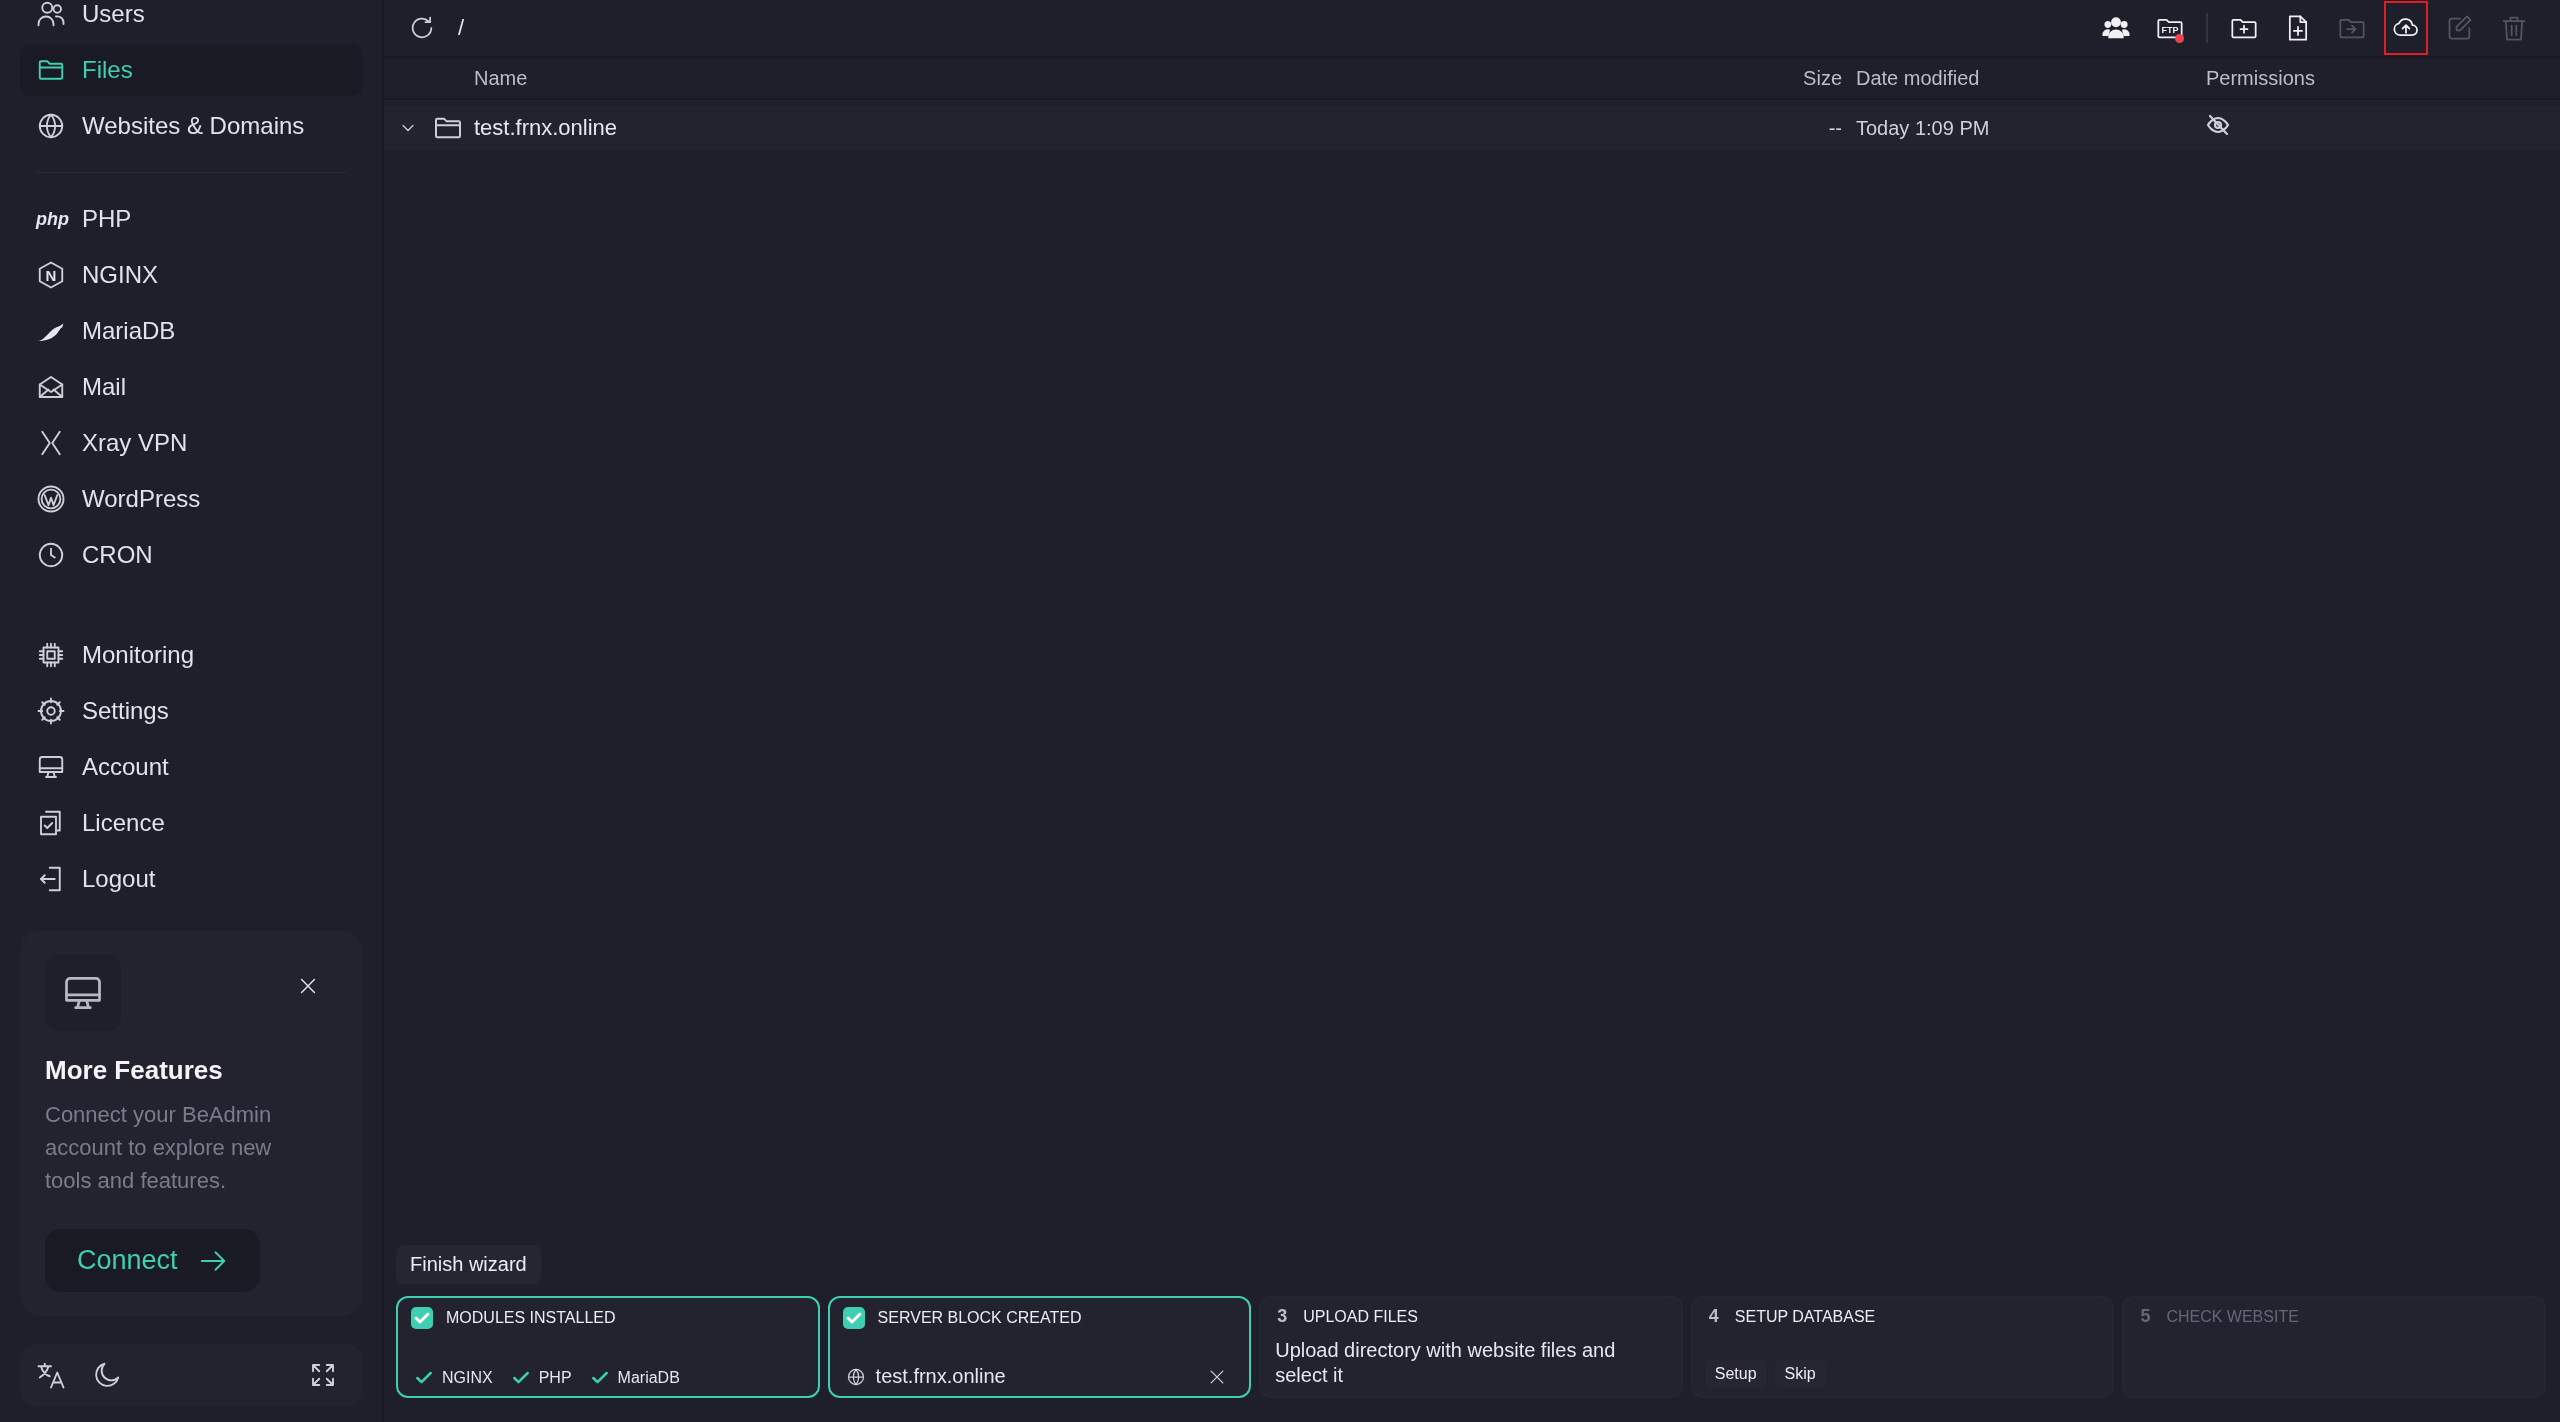  I want to click on module-label: PHP, so click(555, 1378).